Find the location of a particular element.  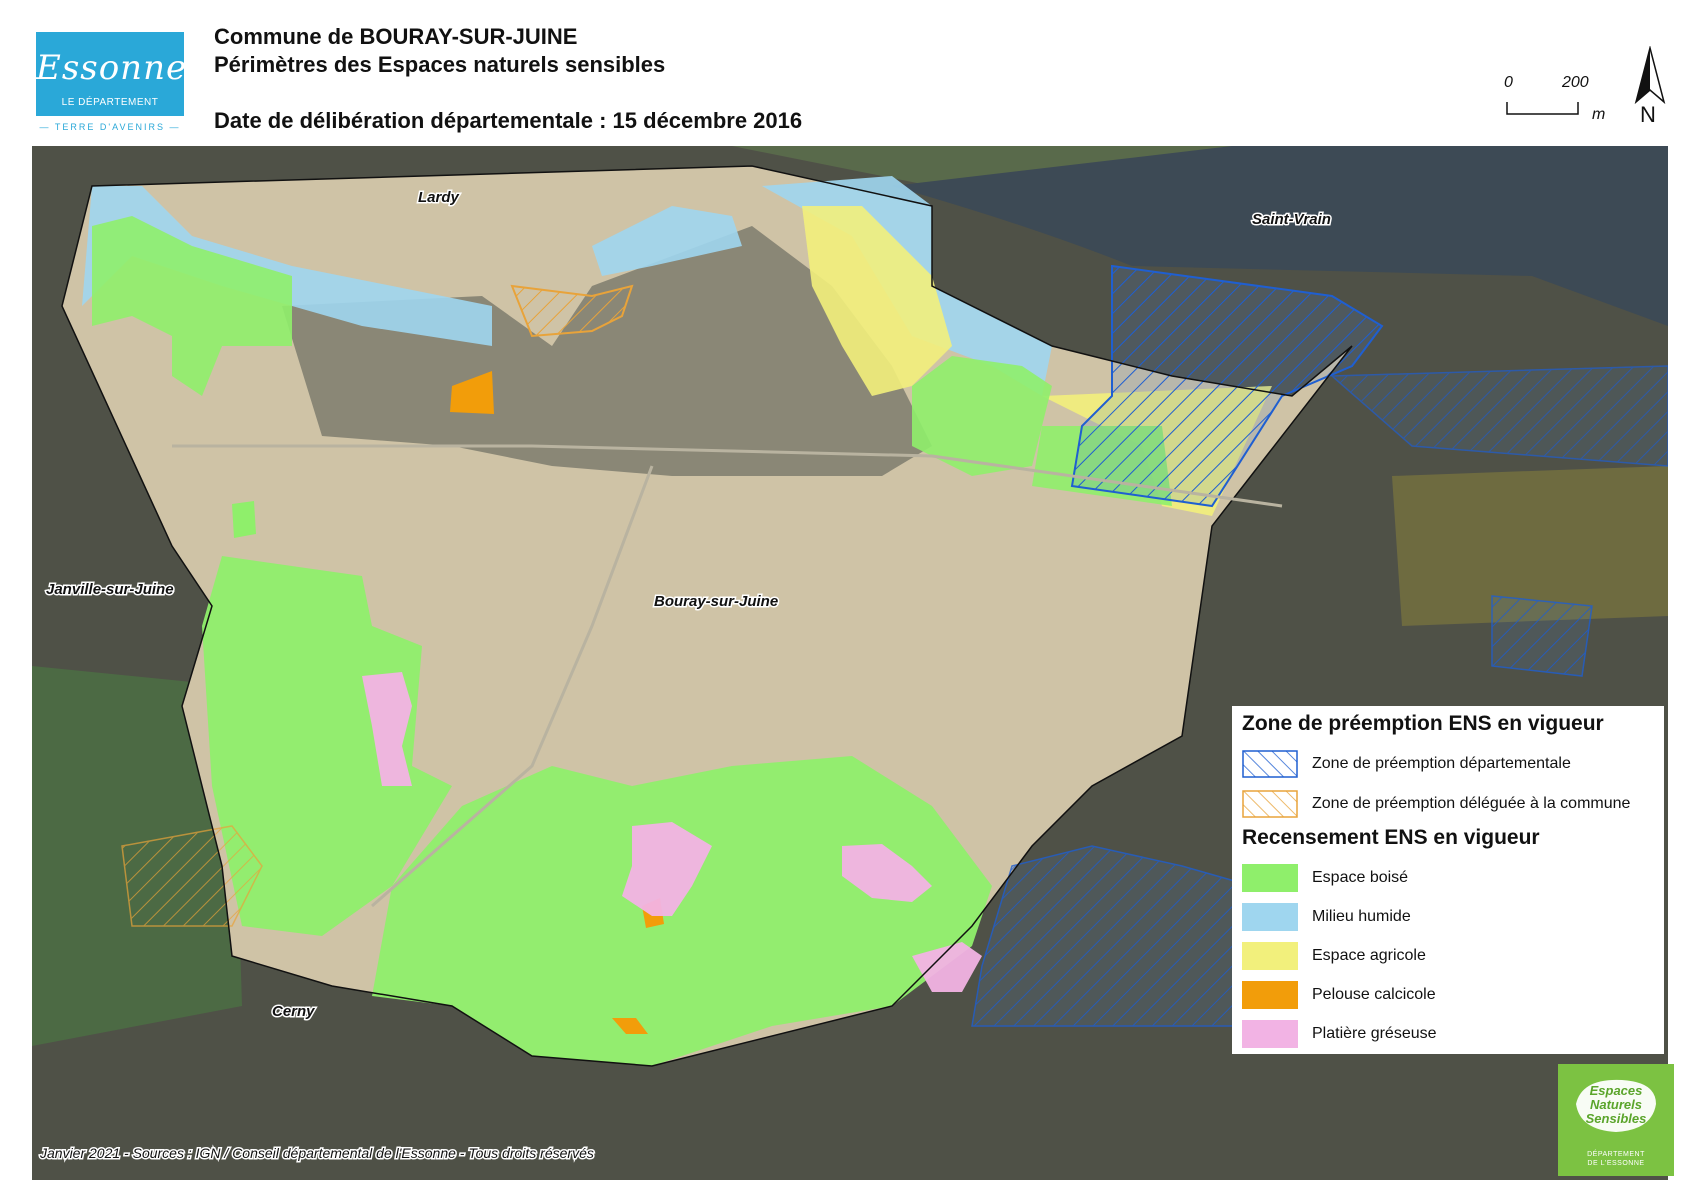

place-saint-vrain: Saint-Vrain is located at coordinates (1291, 219).